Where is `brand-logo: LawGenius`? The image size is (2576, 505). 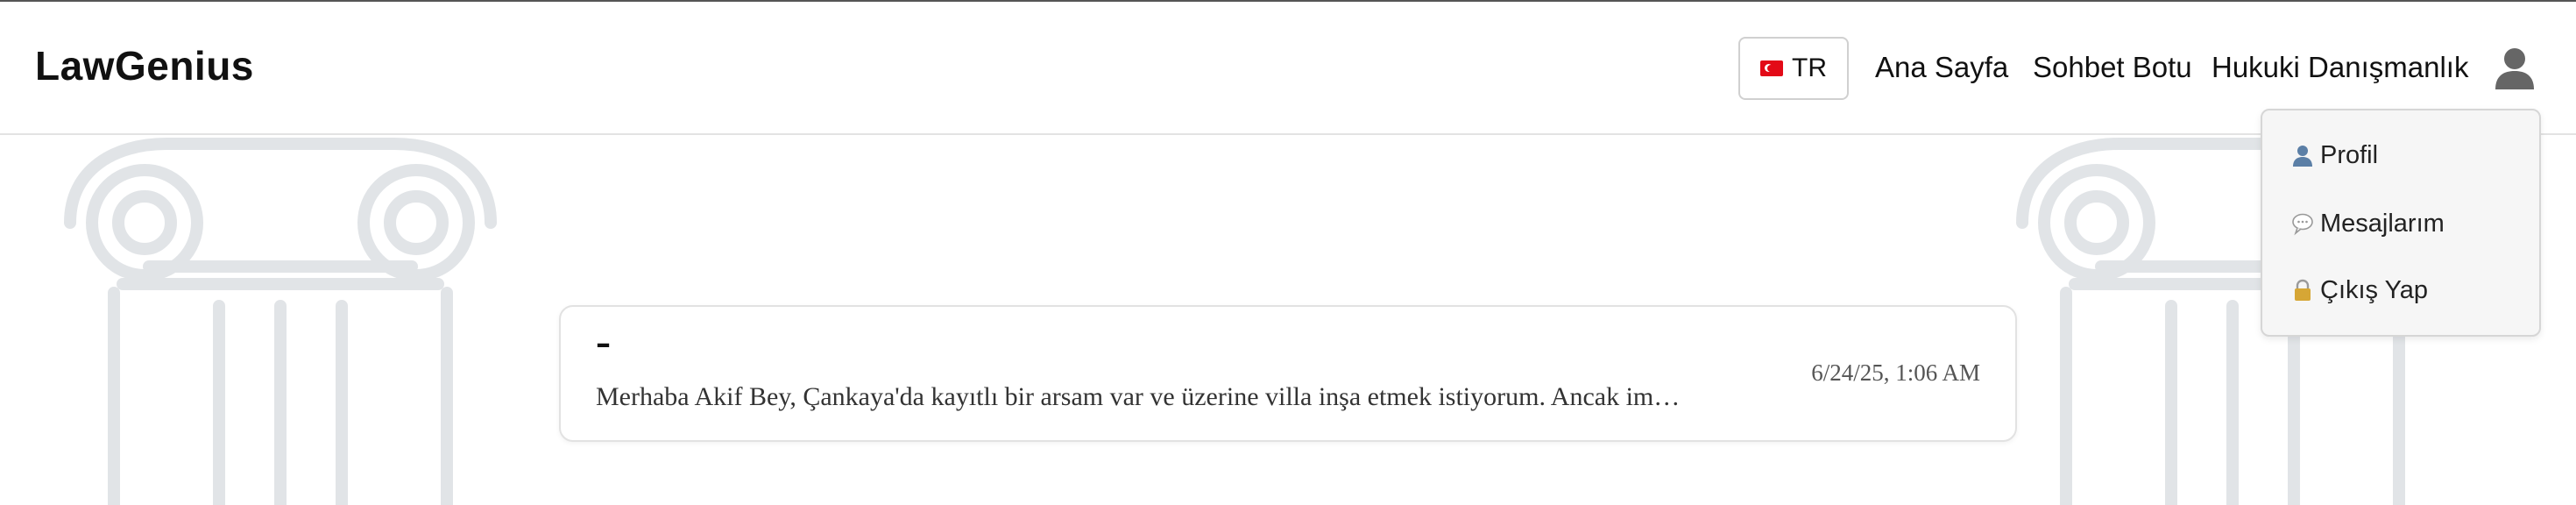
brand-logo: LawGenius is located at coordinates (144, 65).